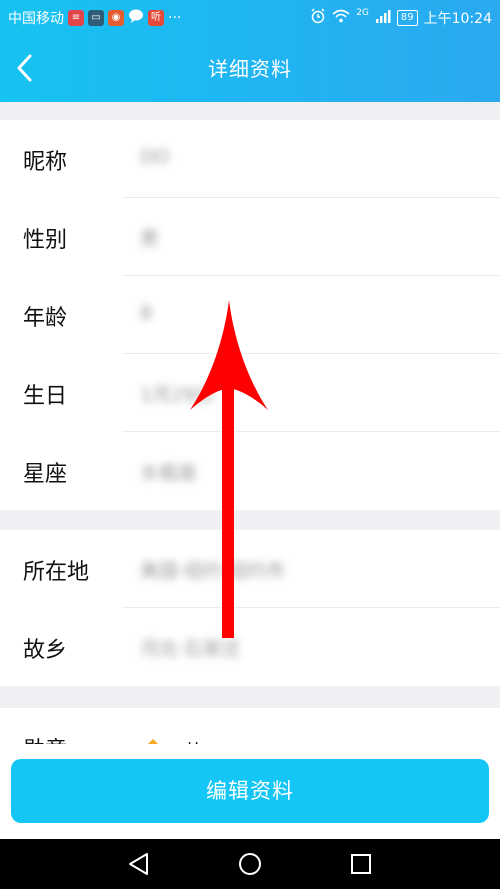 This screenshot has height=889, width=500. I want to click on alarm-icon, so click(318, 18).